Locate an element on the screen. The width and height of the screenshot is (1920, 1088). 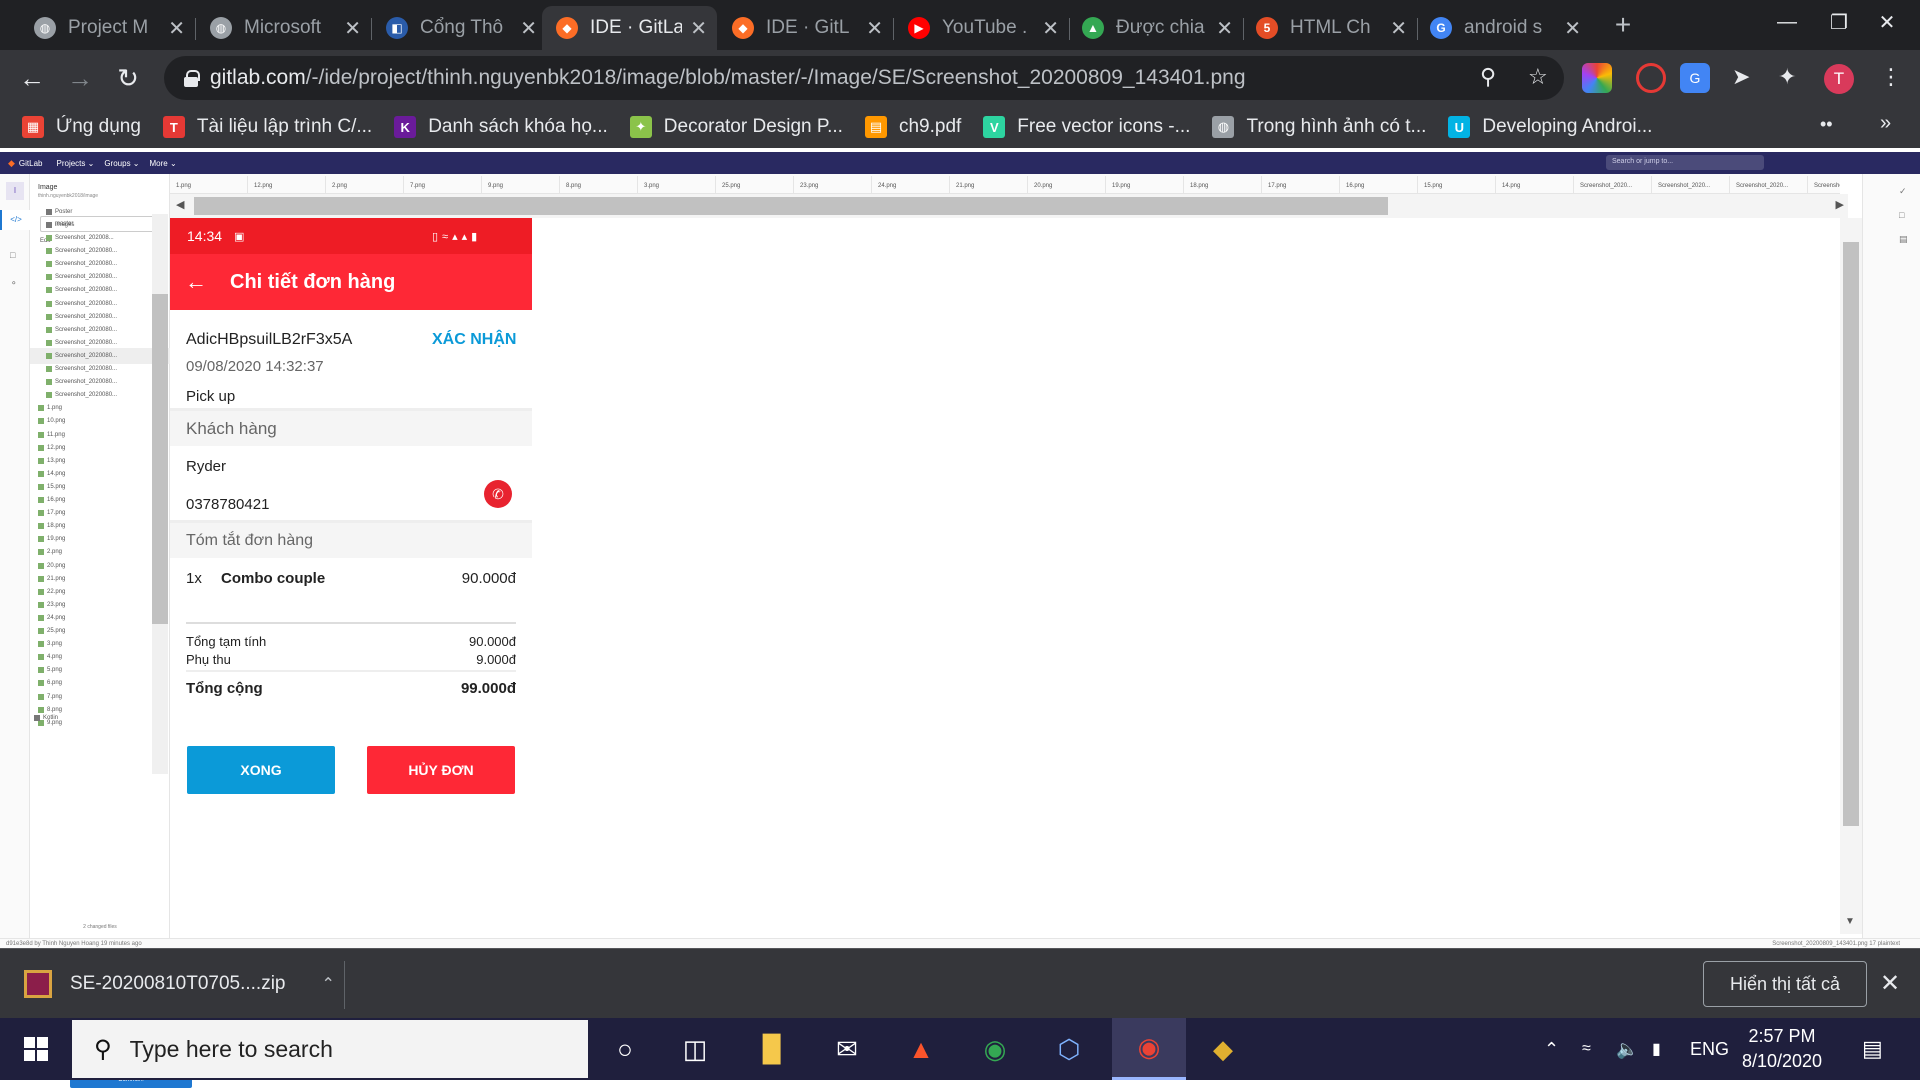
editor-file-tab: 9.png is located at coordinates (521, 184).